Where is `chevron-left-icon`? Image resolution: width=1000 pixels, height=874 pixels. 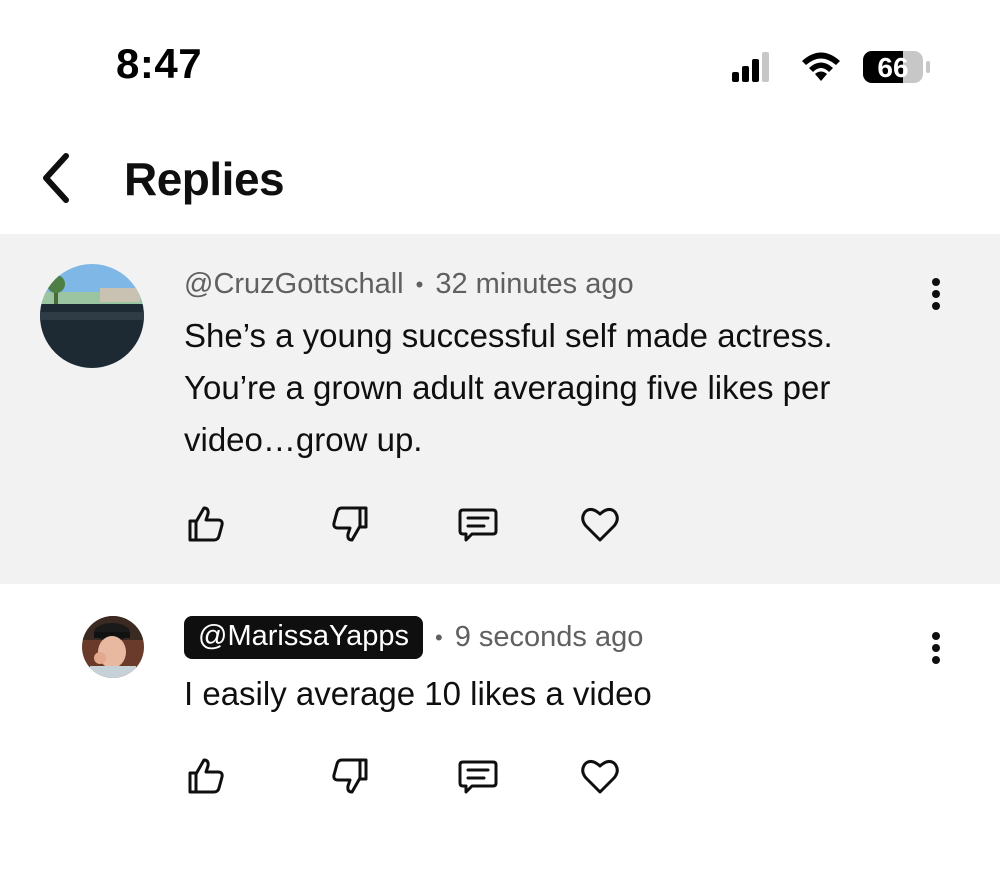 chevron-left-icon is located at coordinates (56, 178).